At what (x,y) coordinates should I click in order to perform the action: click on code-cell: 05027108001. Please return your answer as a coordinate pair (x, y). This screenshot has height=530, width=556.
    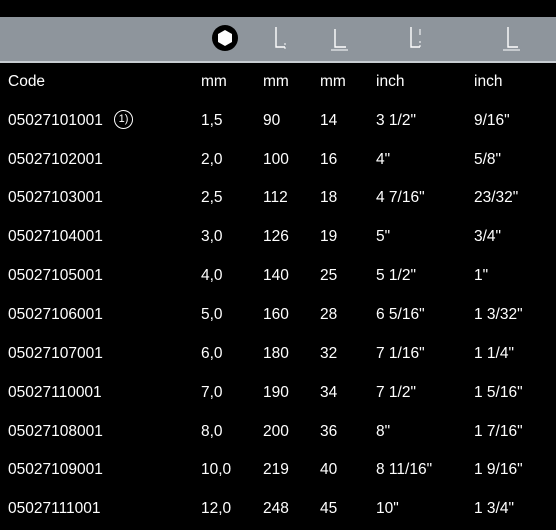
    Looking at the image, I should click on (55, 431).